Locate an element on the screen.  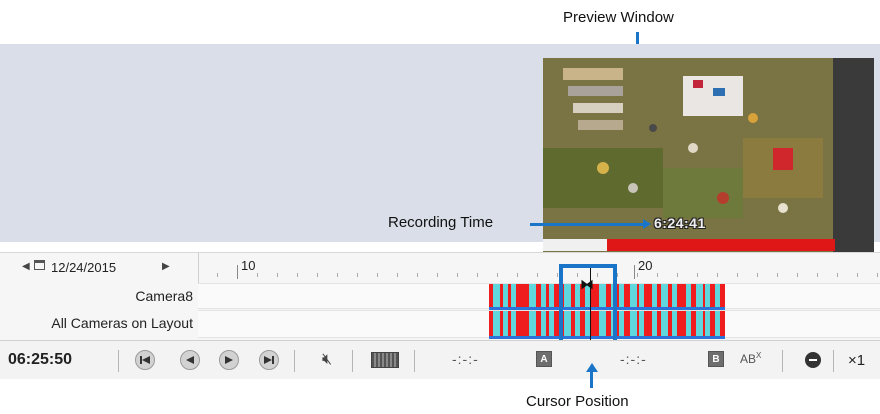
recording-time-arrowhead is located at coordinates (647, 224).